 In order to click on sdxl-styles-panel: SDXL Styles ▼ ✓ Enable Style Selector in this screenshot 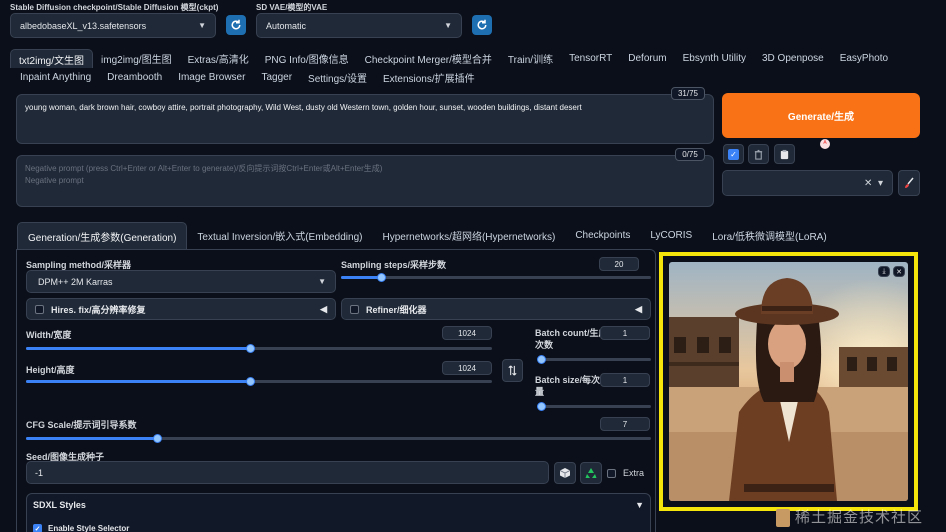, I will do `click(338, 512)`.